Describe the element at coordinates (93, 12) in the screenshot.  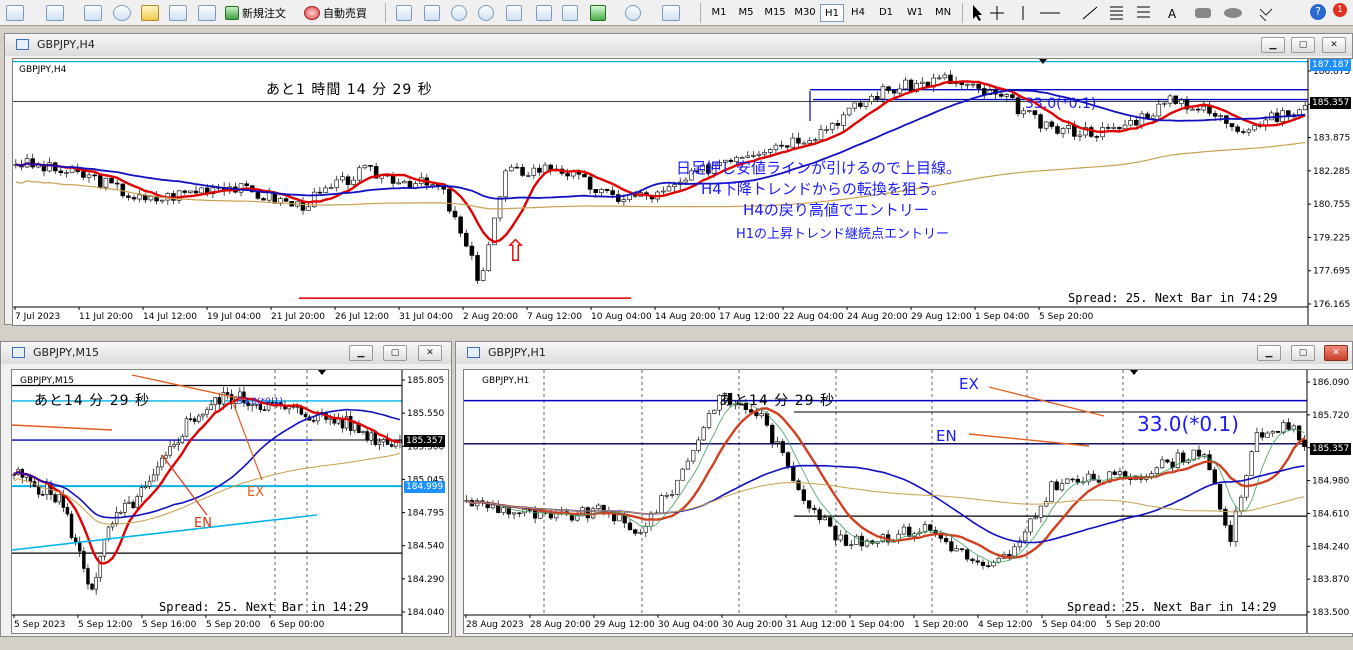
I see `market-watch-button` at that location.